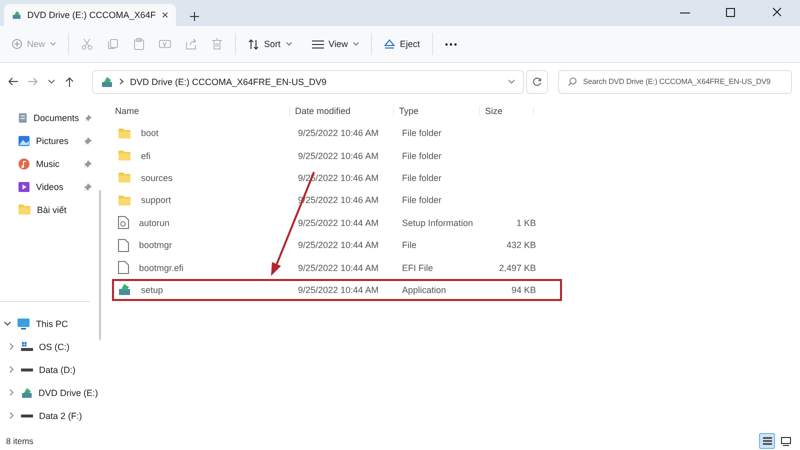  I want to click on file-name: autorun, so click(154, 223).